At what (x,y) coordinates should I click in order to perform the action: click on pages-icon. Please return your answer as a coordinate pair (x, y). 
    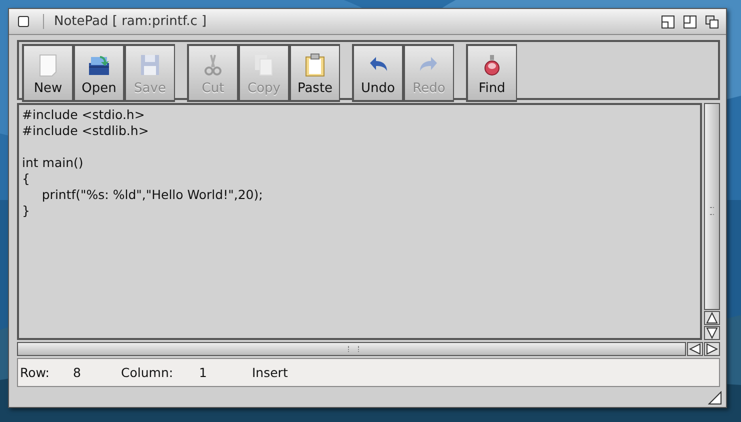
    Looking at the image, I should click on (264, 65).